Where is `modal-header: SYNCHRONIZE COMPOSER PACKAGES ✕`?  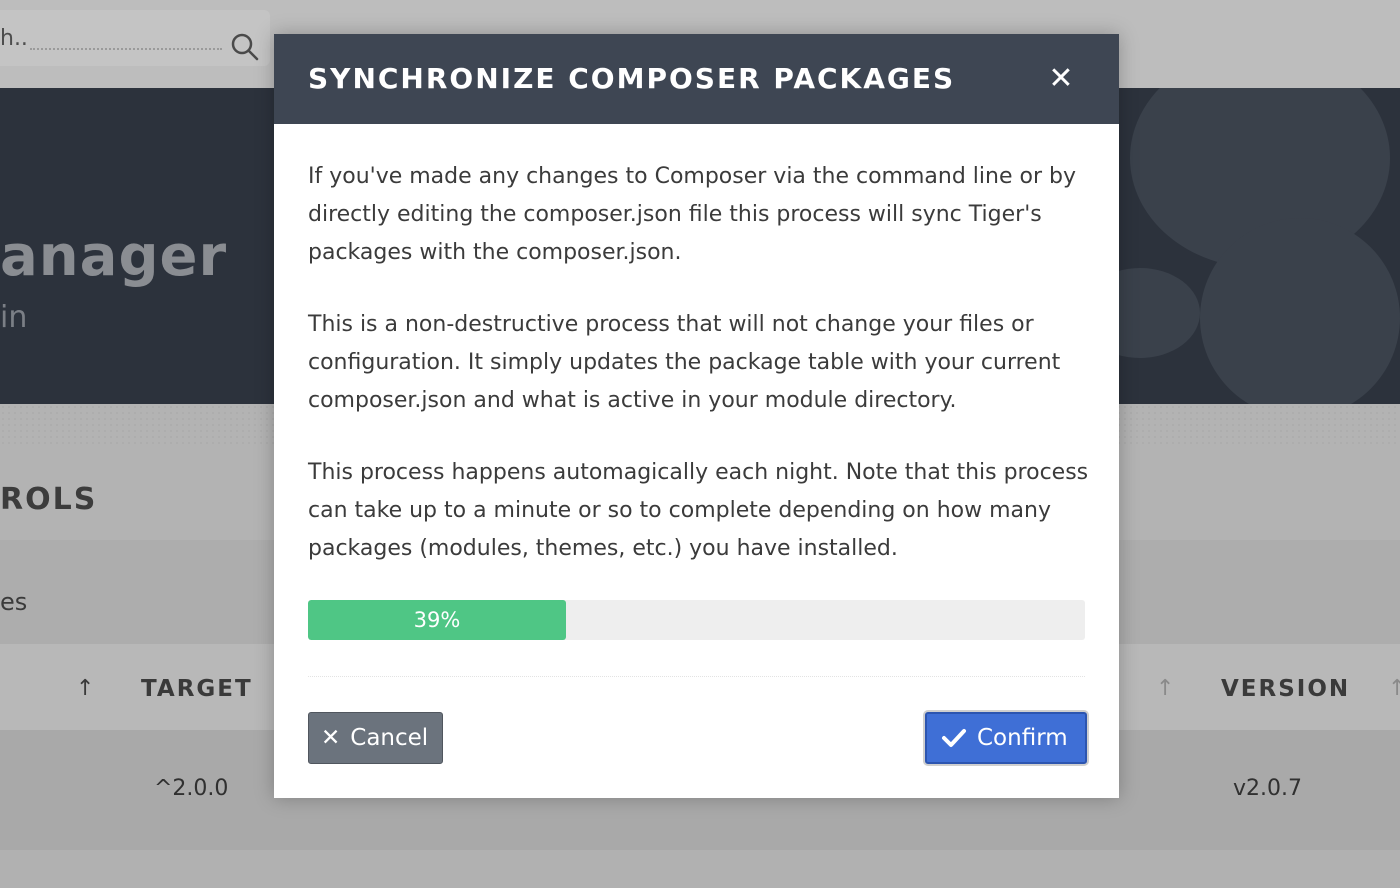
modal-header: SYNCHRONIZE COMPOSER PACKAGES ✕ is located at coordinates (696, 79).